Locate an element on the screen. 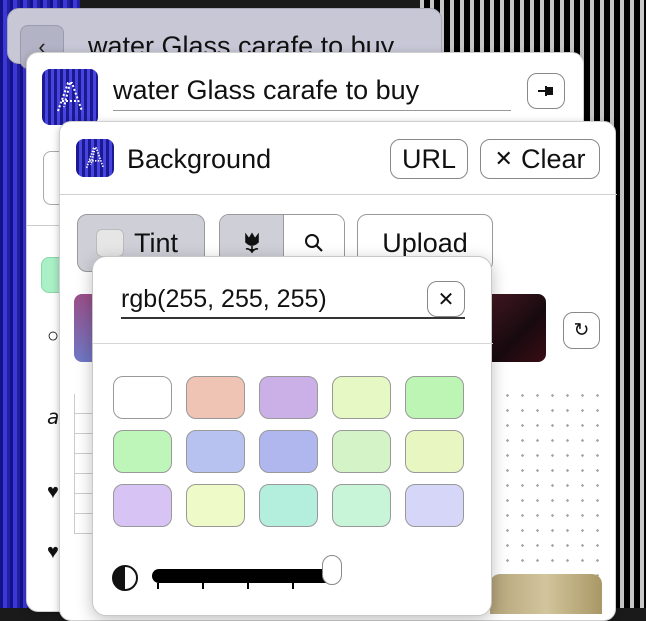  opacity-slider-thumb is located at coordinates (332, 570).